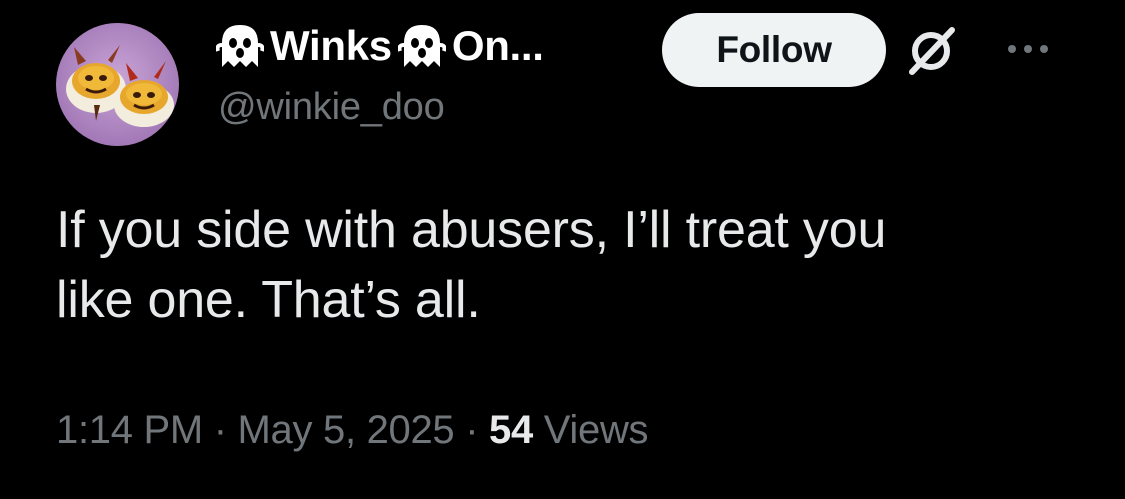 Image resolution: width=1125 pixels, height=499 pixels. Describe the element at coordinates (331, 107) in the screenshot. I see `author-handle: @winkie_doo` at that location.